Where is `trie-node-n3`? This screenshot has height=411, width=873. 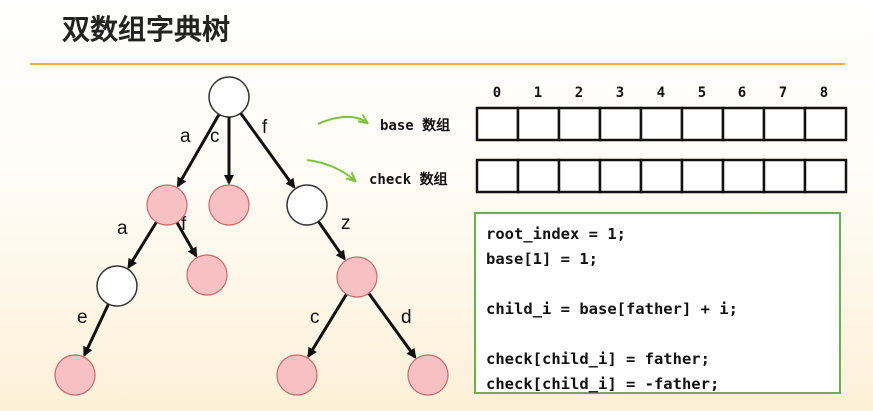 trie-node-n3 is located at coordinates (307, 205).